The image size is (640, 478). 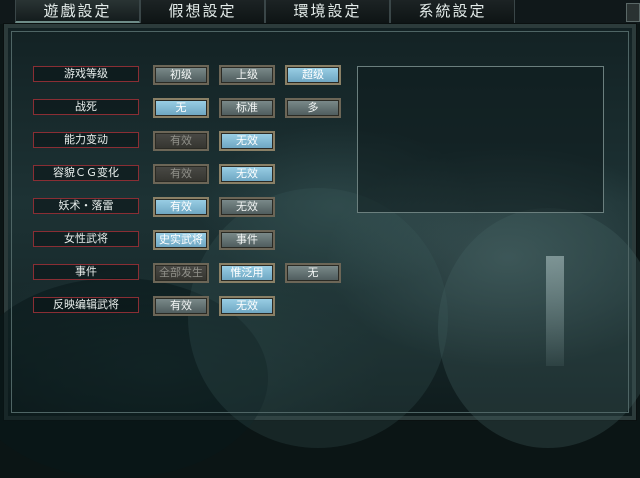 What do you see at coordinates (86, 173) in the screenshot?
I see `setting-label: 容貌ＣＧ变化` at bounding box center [86, 173].